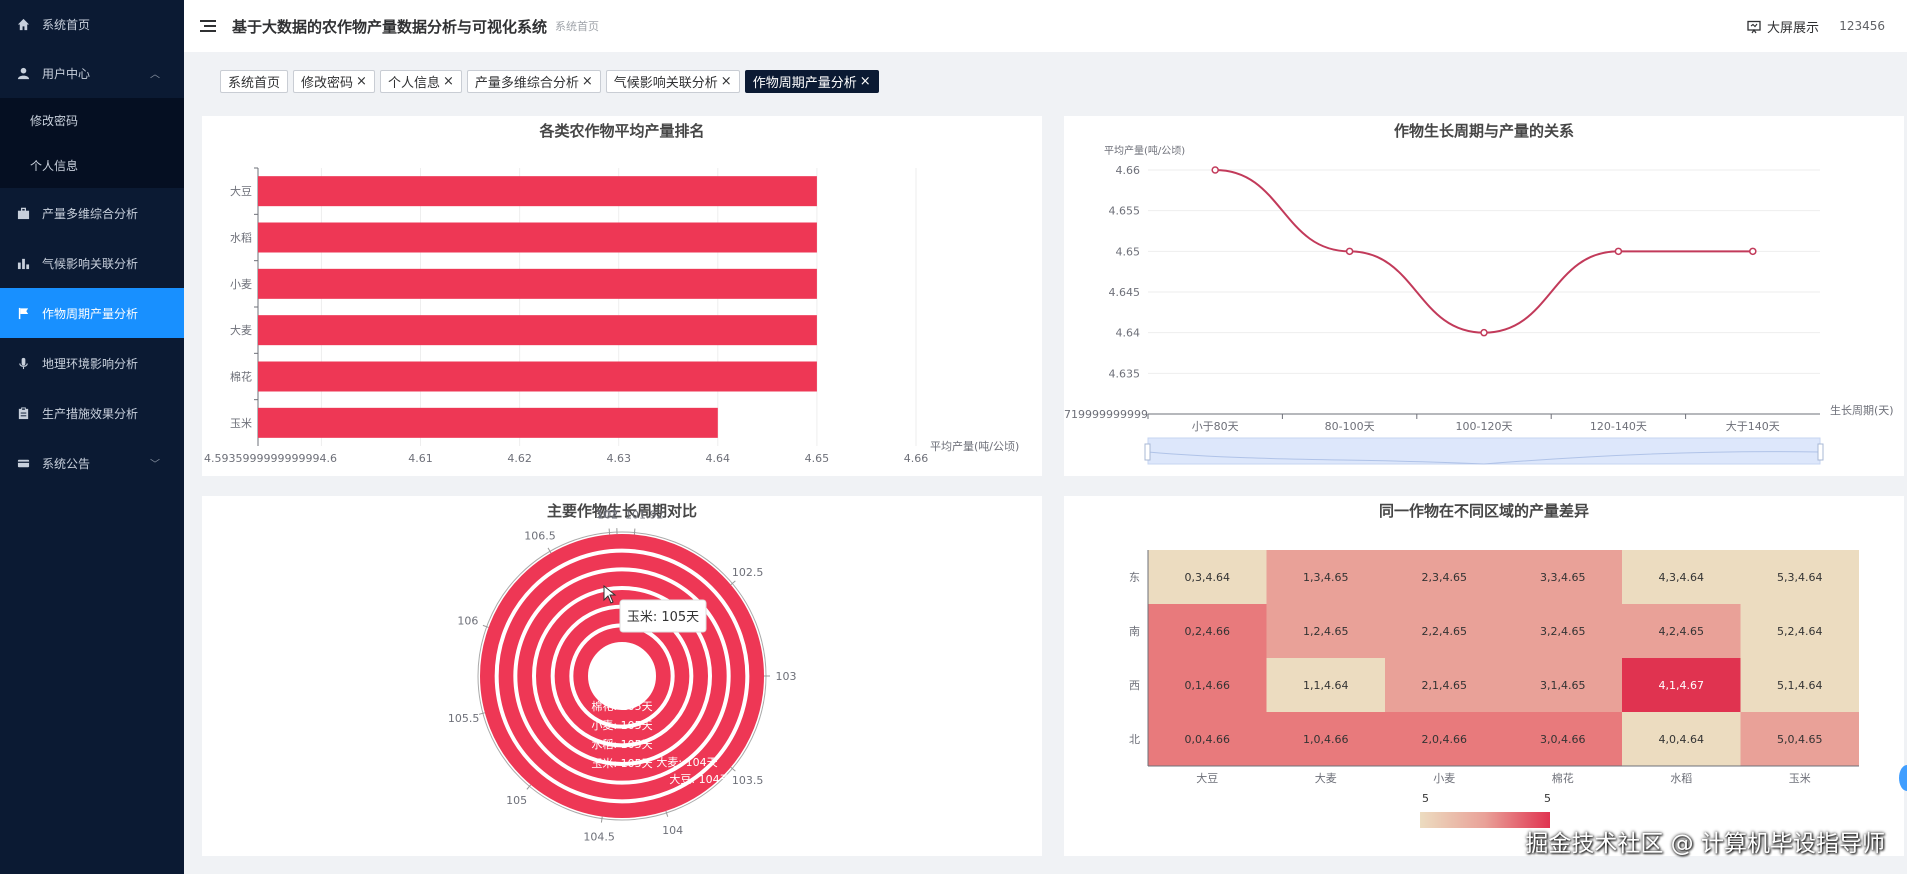 This screenshot has height=874, width=1907. What do you see at coordinates (618, 458) in the screenshot?
I see `x-tick-label: 4.63` at bounding box center [618, 458].